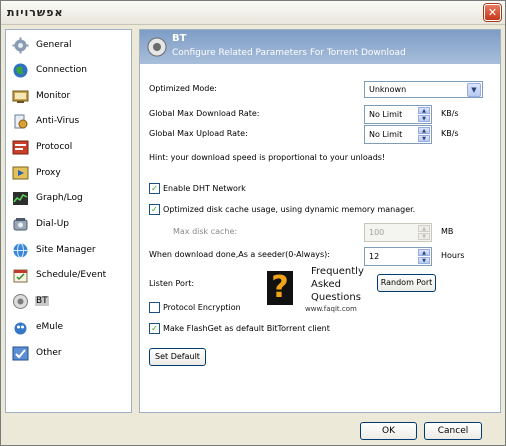 The width and height of the screenshot is (506, 446). What do you see at coordinates (42, 301) in the screenshot?
I see `sidebar-item-label: BT` at bounding box center [42, 301].